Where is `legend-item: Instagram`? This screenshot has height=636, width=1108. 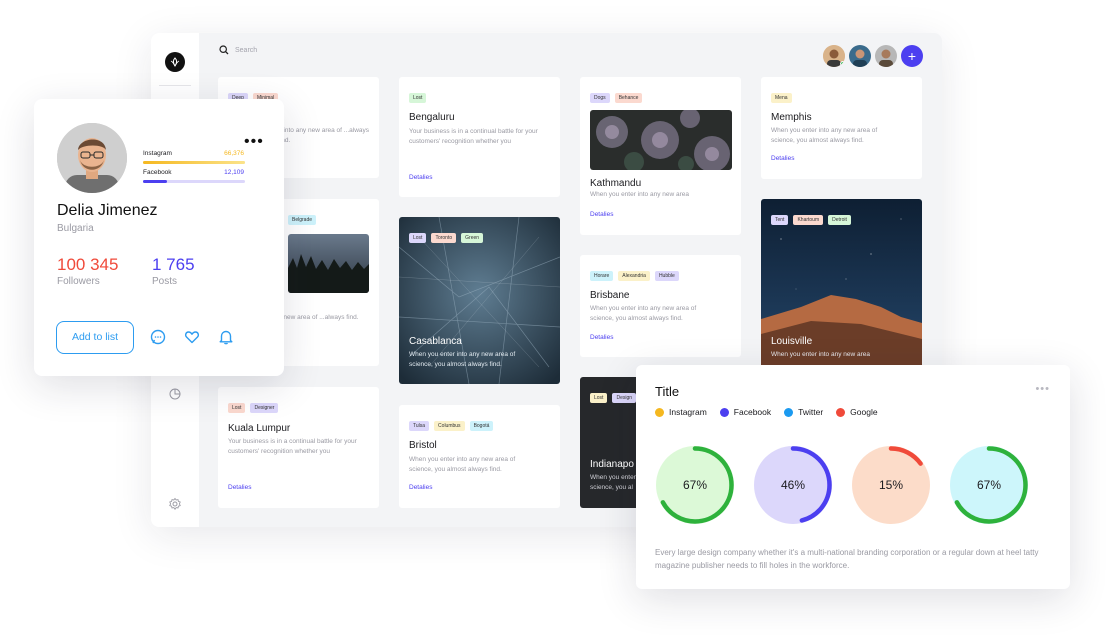 legend-item: Instagram is located at coordinates (681, 412).